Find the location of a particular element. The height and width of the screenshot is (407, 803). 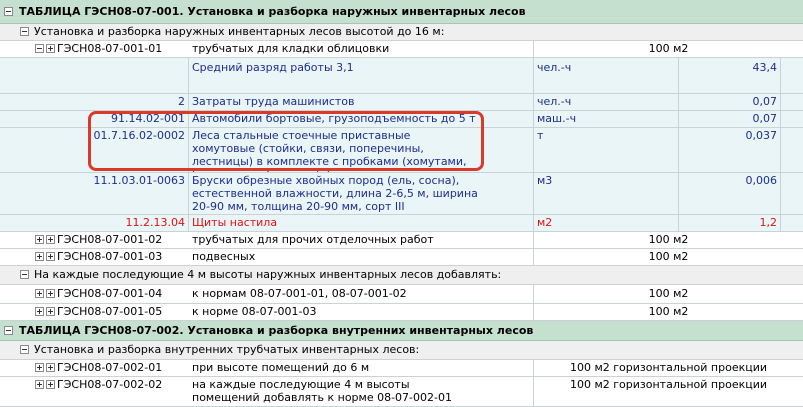

table-row: ГЭСН08-07-001-03 подвесных 100 м2 is located at coordinates (401, 257).